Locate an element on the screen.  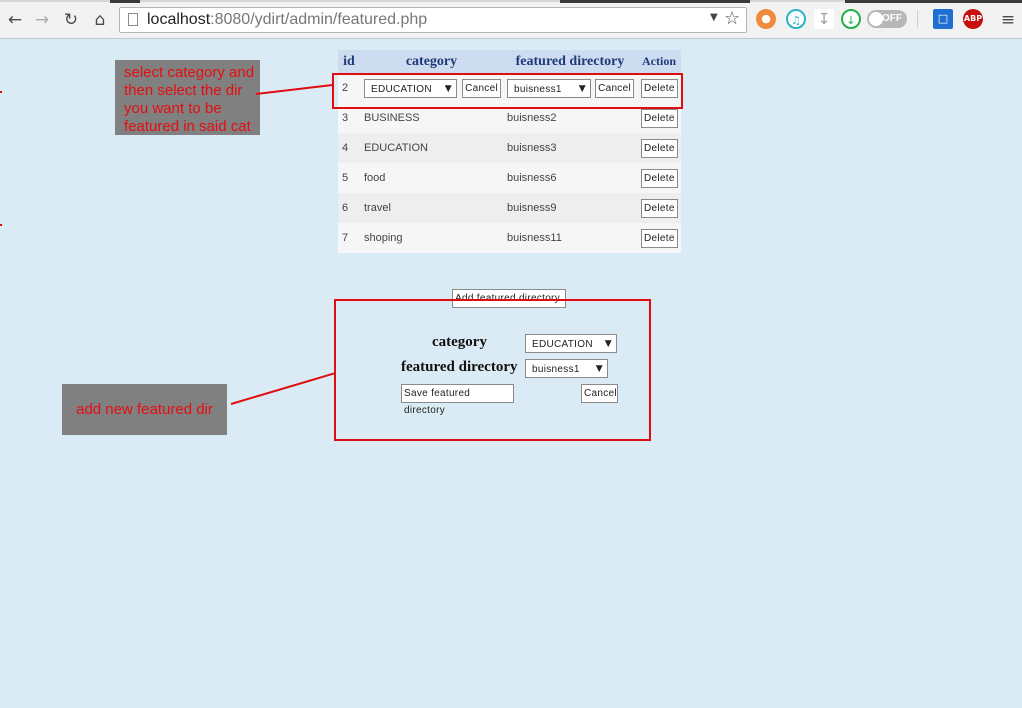
featured-directory-label: featured directory is located at coordinates (459, 367).